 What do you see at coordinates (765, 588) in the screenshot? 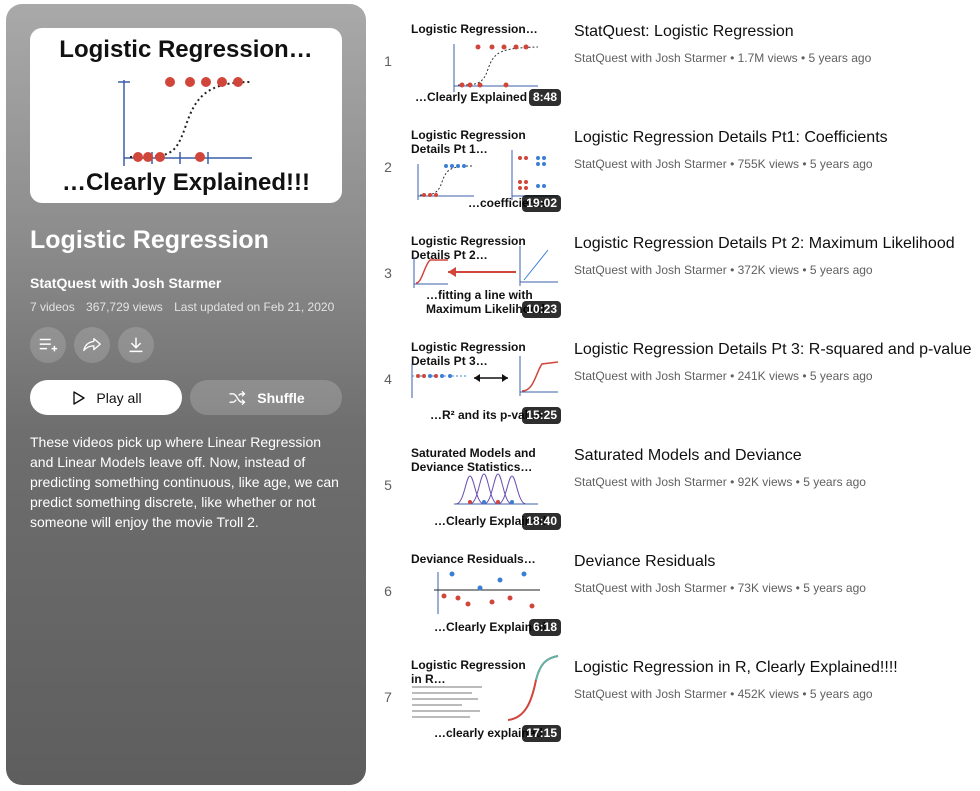
I see `view-count: 73K views` at bounding box center [765, 588].